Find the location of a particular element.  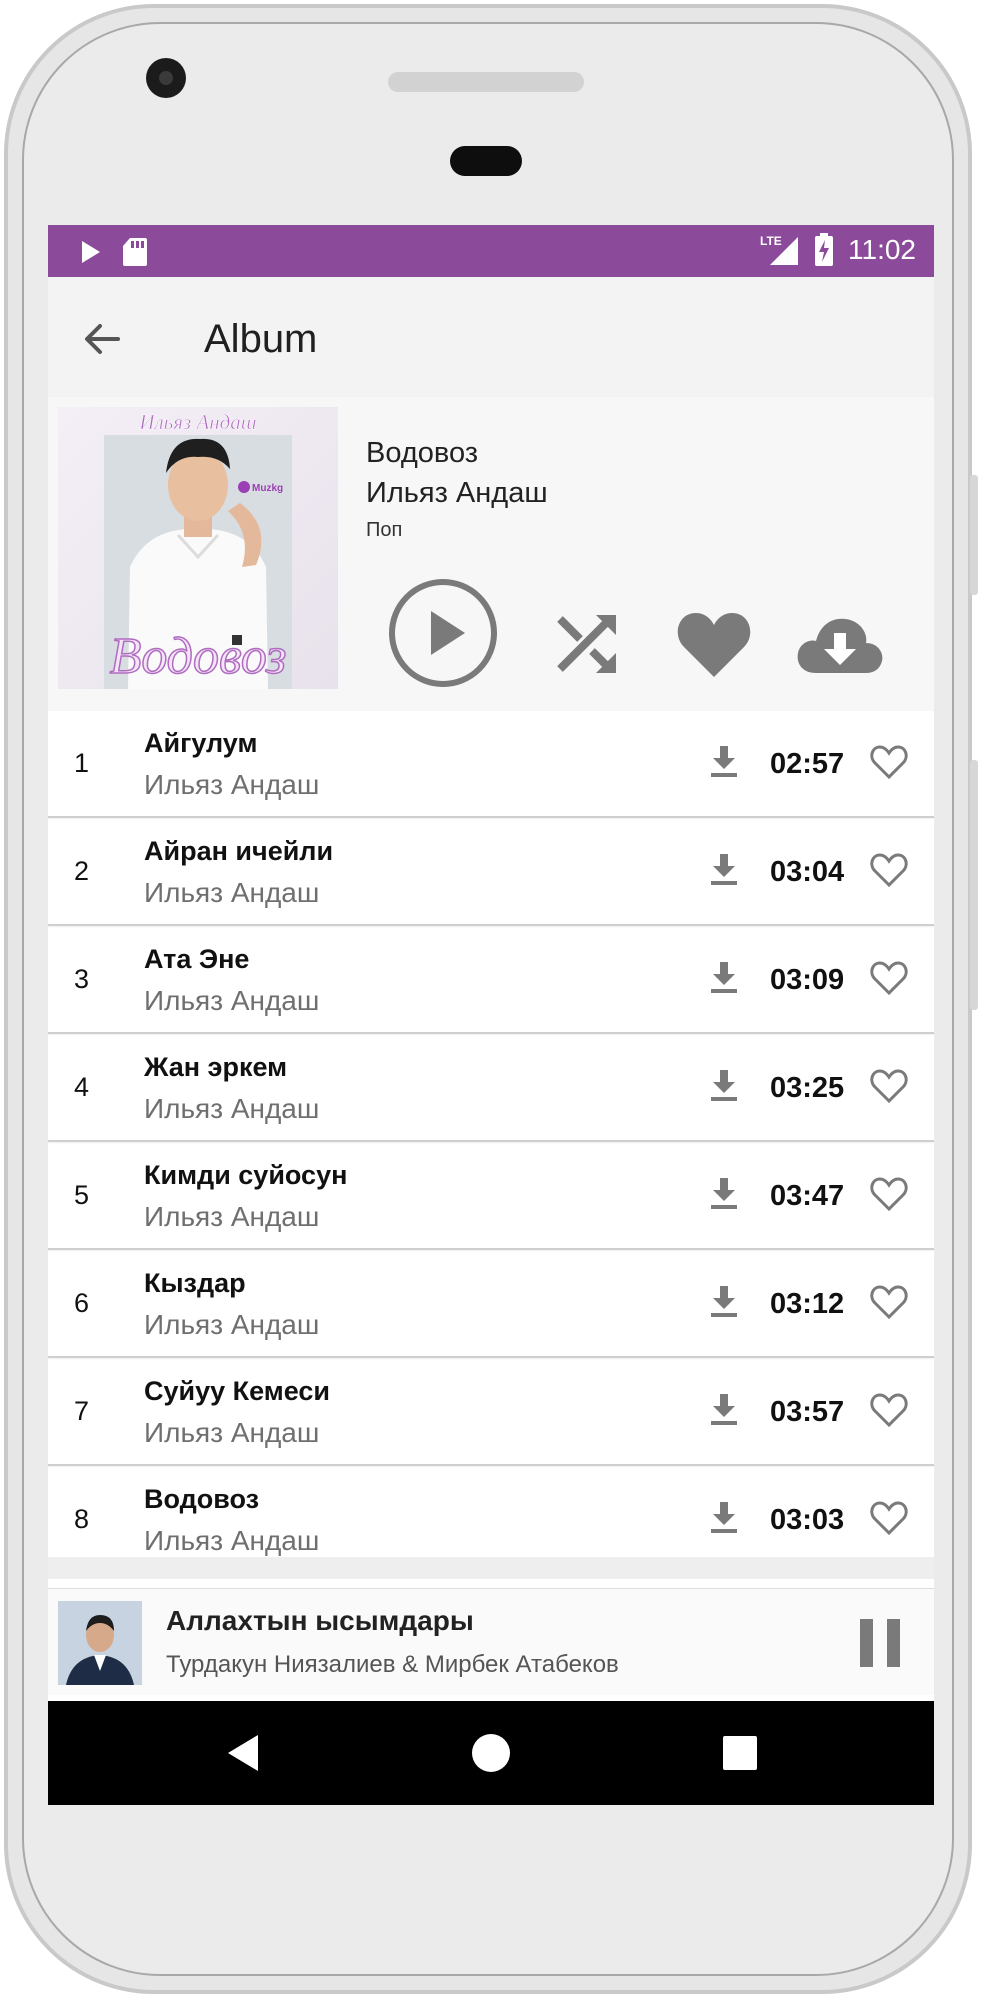

status-time: 11:02 is located at coordinates (882, 249).